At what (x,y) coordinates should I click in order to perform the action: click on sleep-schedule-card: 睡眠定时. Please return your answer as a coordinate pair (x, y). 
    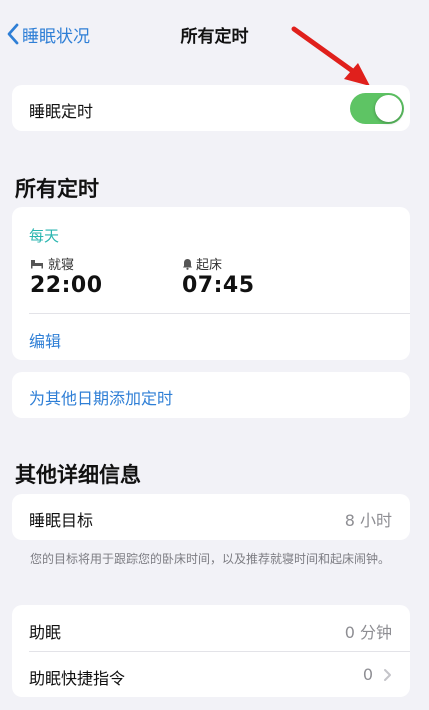
    Looking at the image, I should click on (211, 108).